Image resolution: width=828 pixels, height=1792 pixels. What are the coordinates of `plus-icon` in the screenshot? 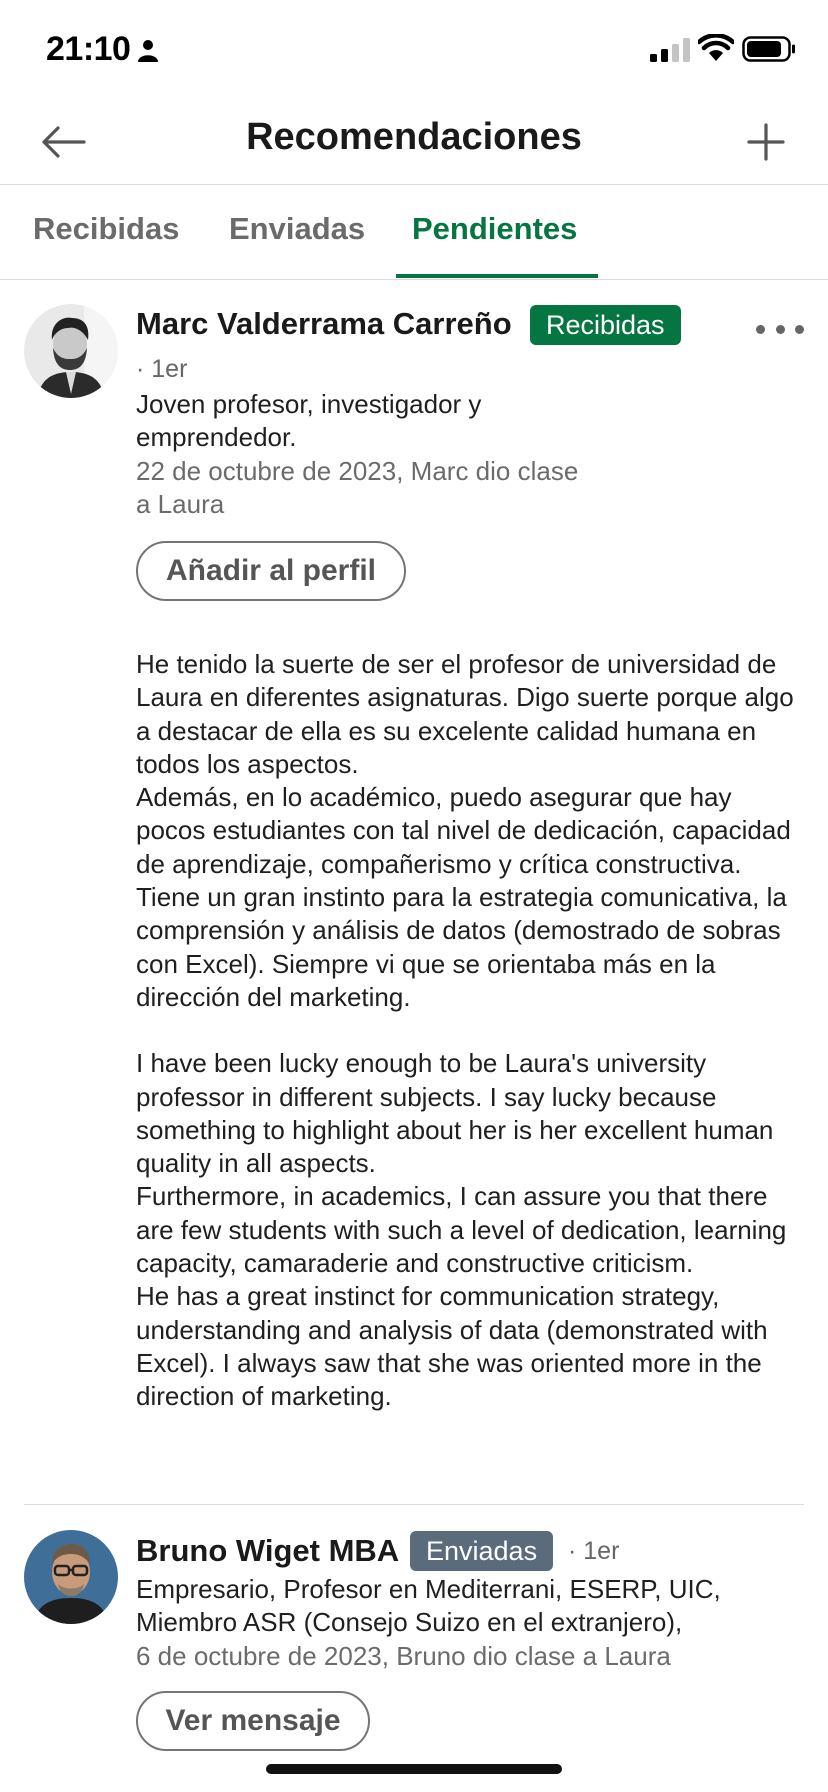 It's located at (766, 142).